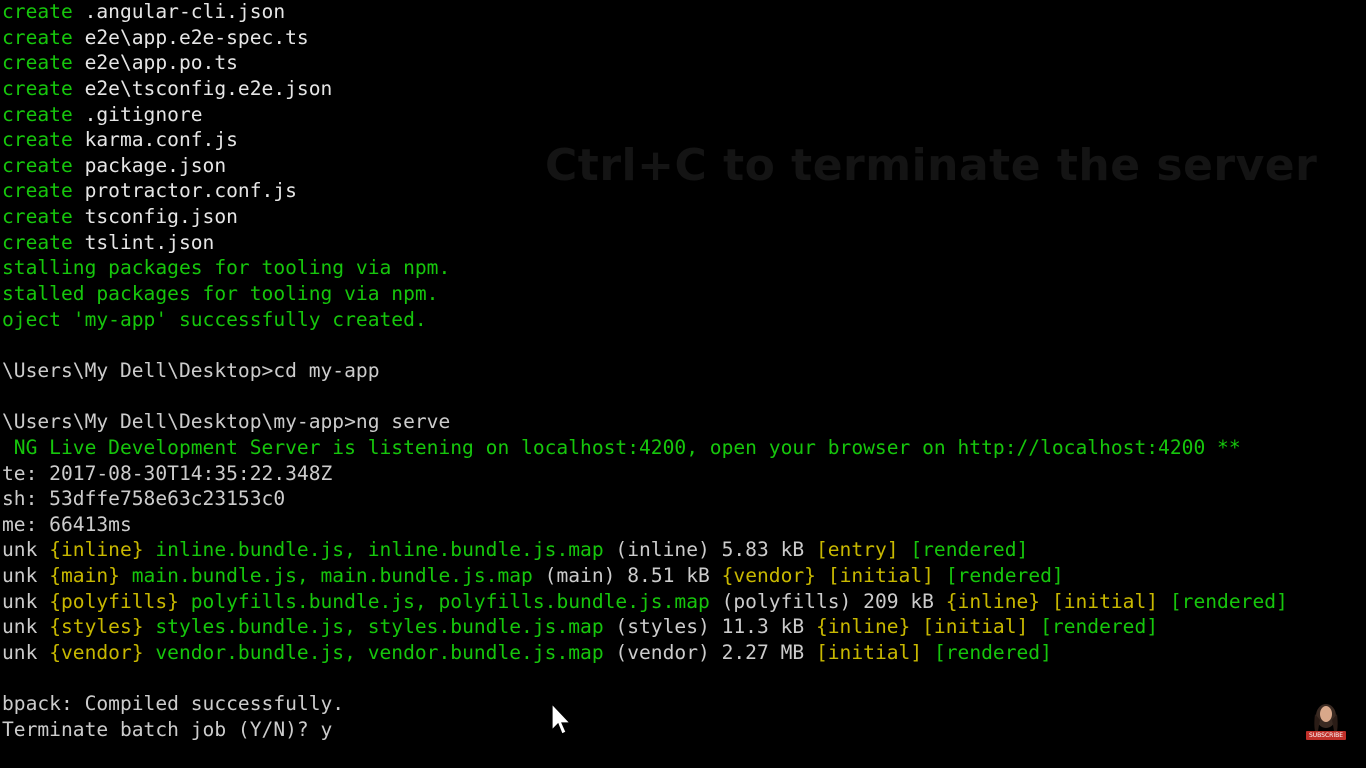 The height and width of the screenshot is (768, 1366). Describe the element at coordinates (67, 524) in the screenshot. I see `console-text-segment: me: 66413ms` at that location.